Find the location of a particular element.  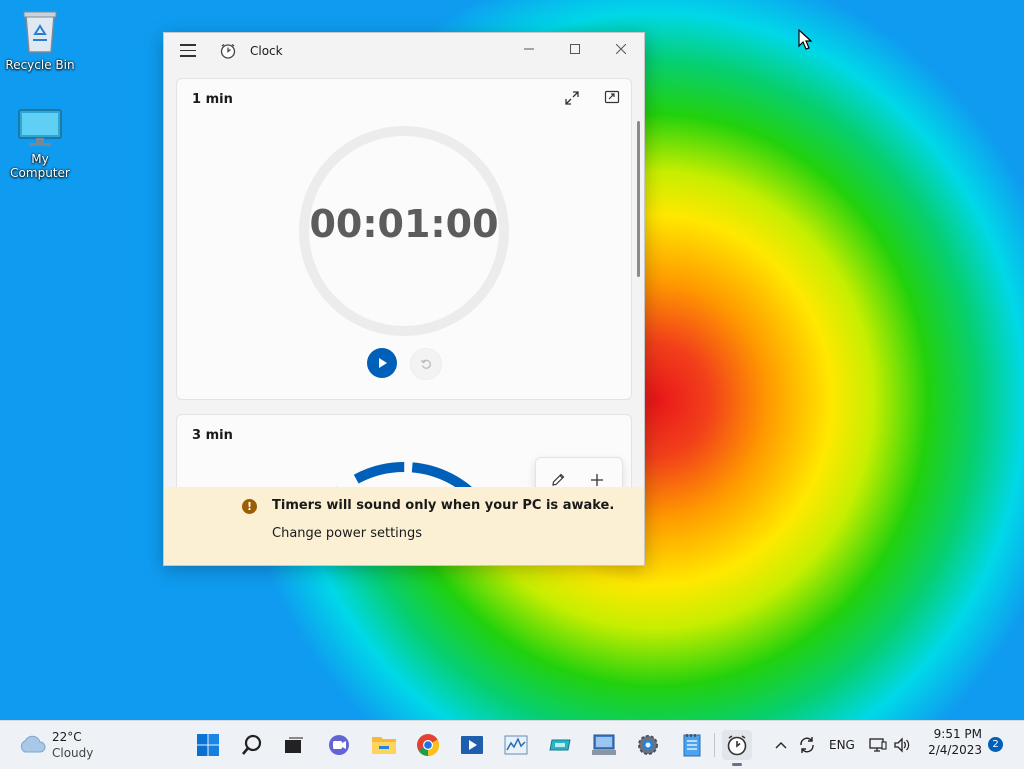

show-hidden-icons-button is located at coordinates (781, 745).